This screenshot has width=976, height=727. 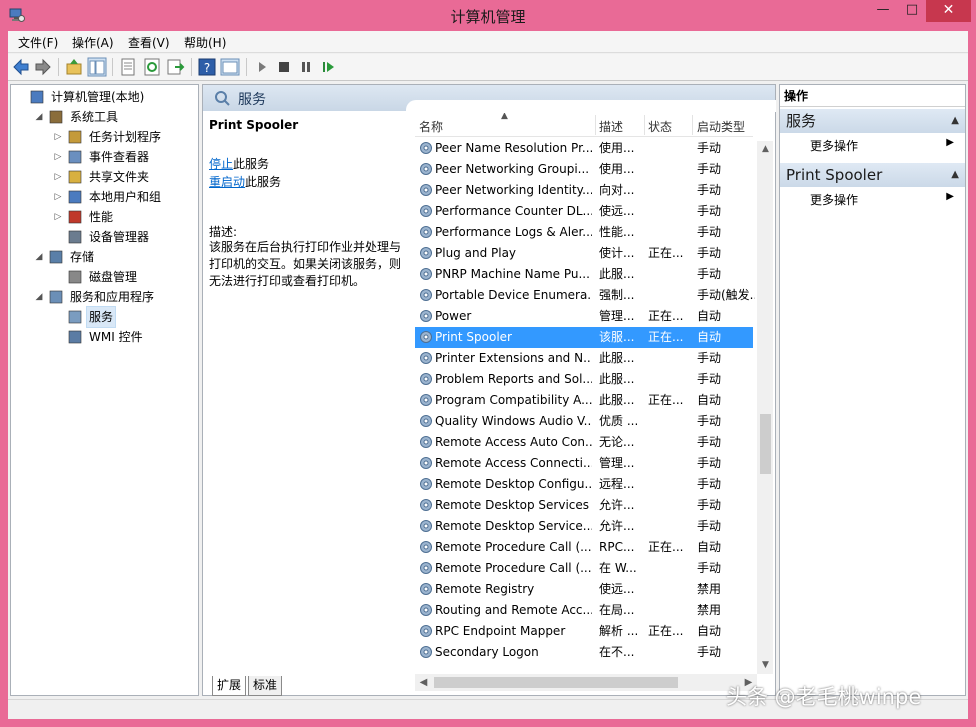 I want to click on help-icon: ?, so click(x=207, y=67).